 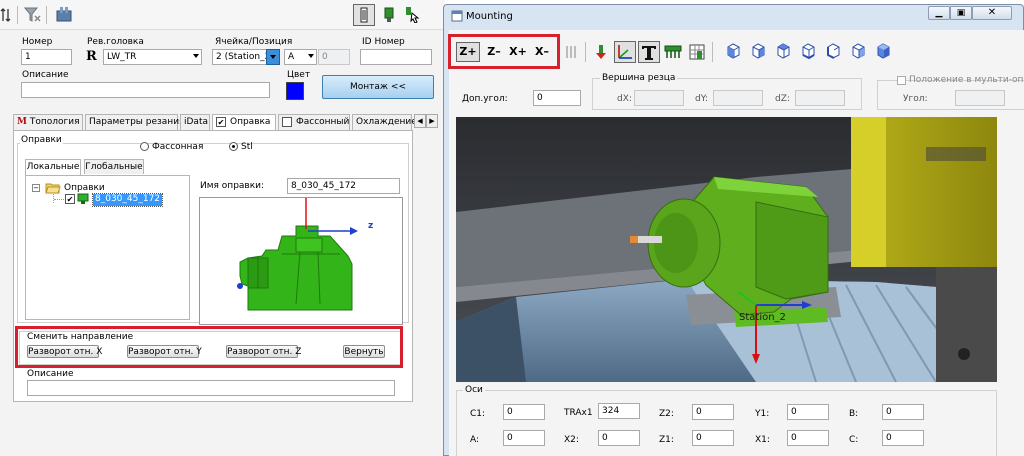 What do you see at coordinates (474, 390) in the screenshot?
I see `axes-group-label: Оси` at bounding box center [474, 390].